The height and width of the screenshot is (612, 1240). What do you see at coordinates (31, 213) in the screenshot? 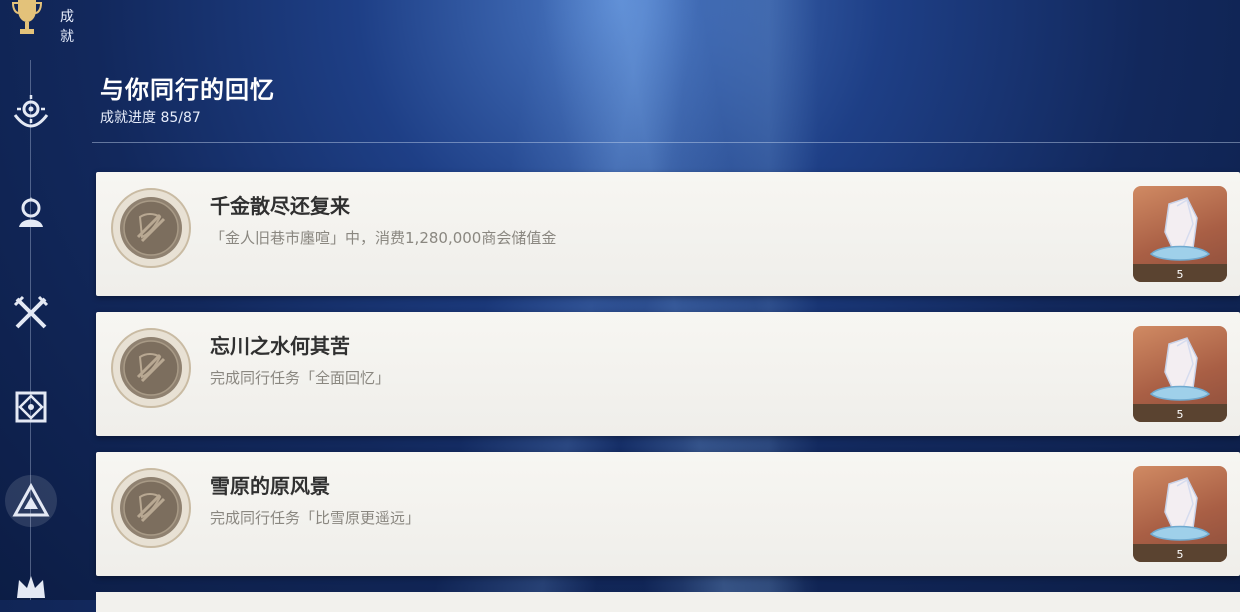
I see `bust-icon` at bounding box center [31, 213].